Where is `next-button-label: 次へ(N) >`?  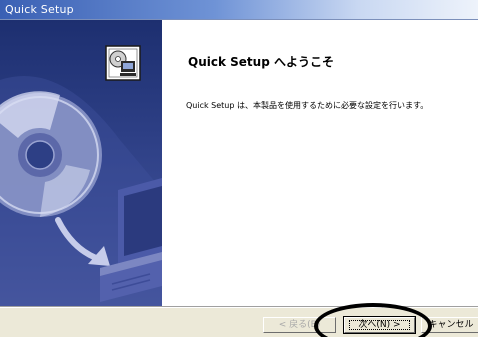
next-button-label: 次へ(N) > is located at coordinates (379, 325).